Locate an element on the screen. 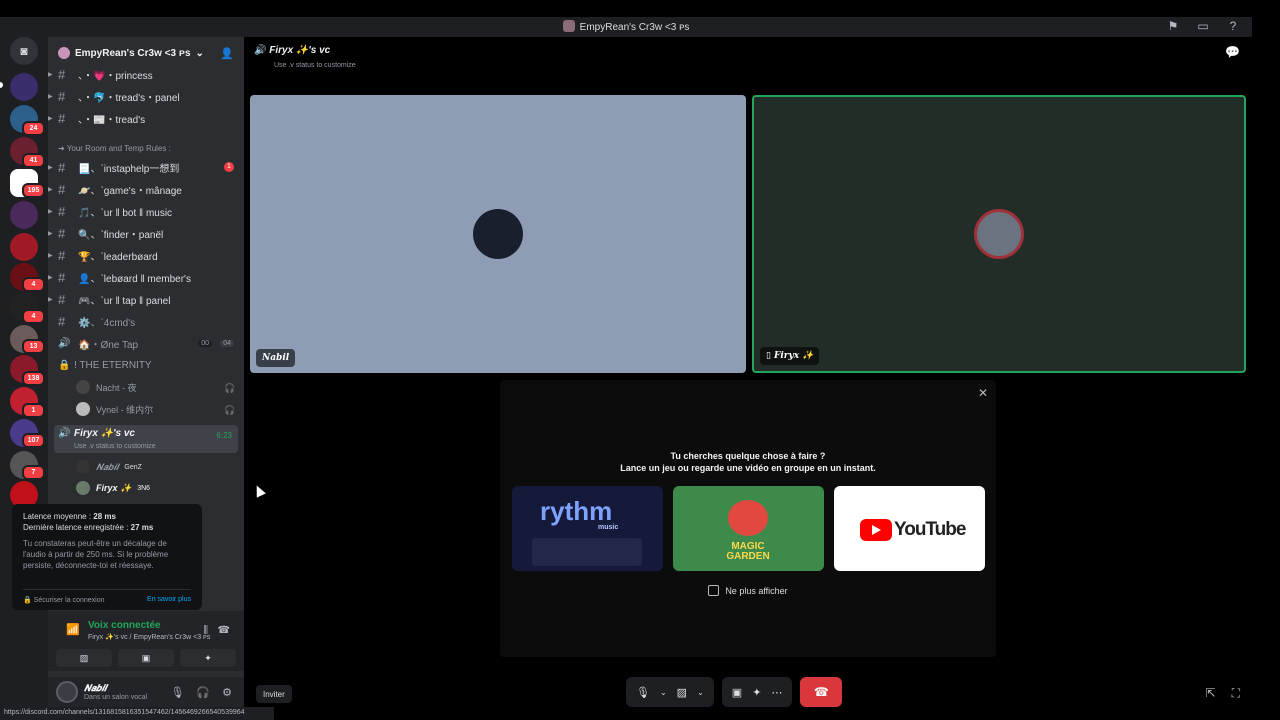 This screenshot has height=720, width=1280. voice-channel-one-tap: 🔊 🏠・Øne Tap 00 04 is located at coordinates (146, 343).